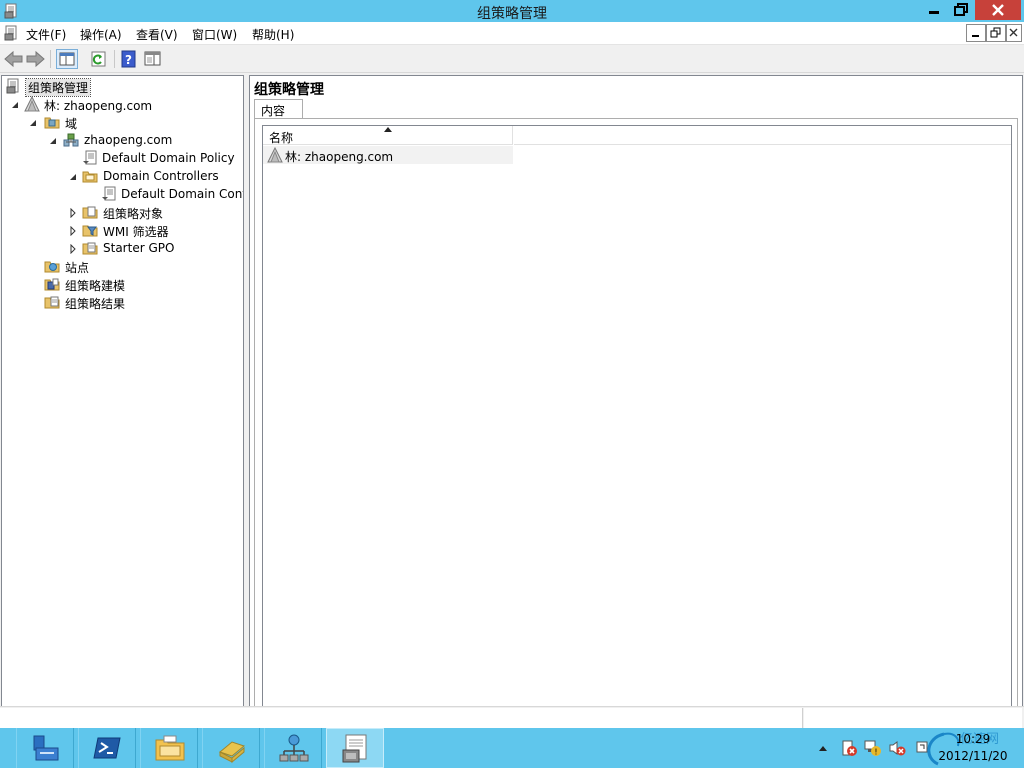 The image size is (1024, 768). What do you see at coordinates (161, 176) in the screenshot?
I see `tree-label: Domain Controllers` at bounding box center [161, 176].